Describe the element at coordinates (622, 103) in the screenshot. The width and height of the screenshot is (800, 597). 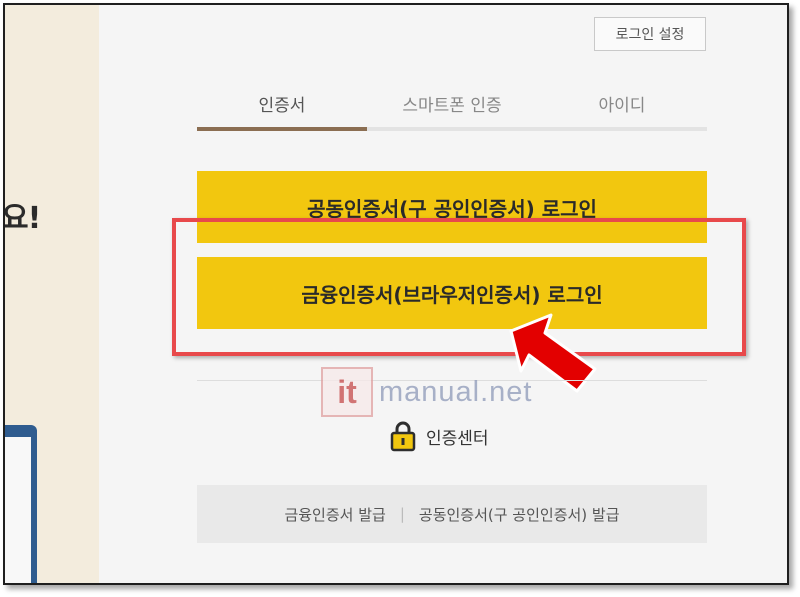
I see `tab-id-login: 아이디` at that location.